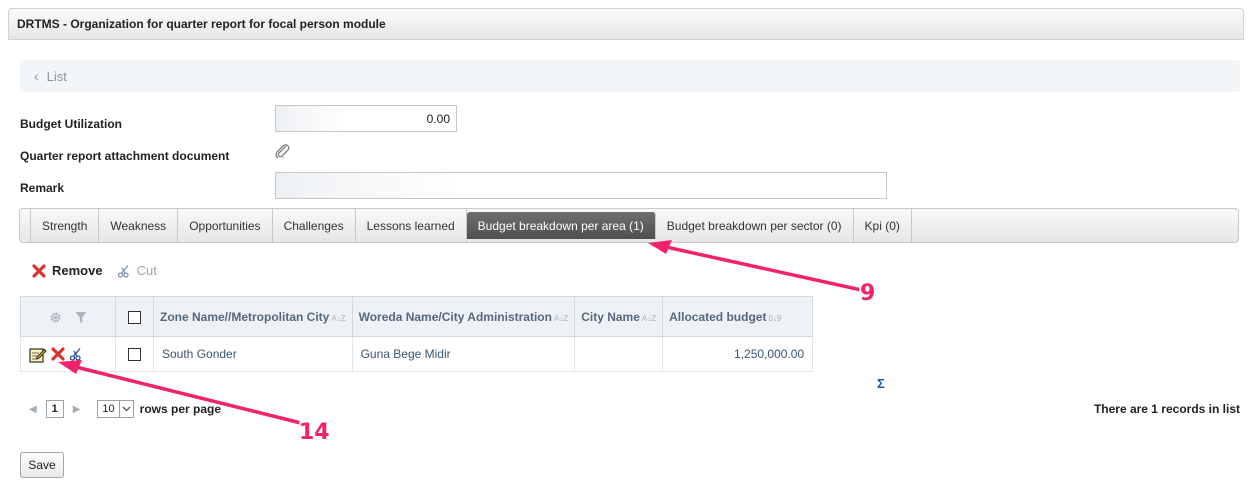  I want to click on rows-per-page-label: rows per page, so click(180, 409).